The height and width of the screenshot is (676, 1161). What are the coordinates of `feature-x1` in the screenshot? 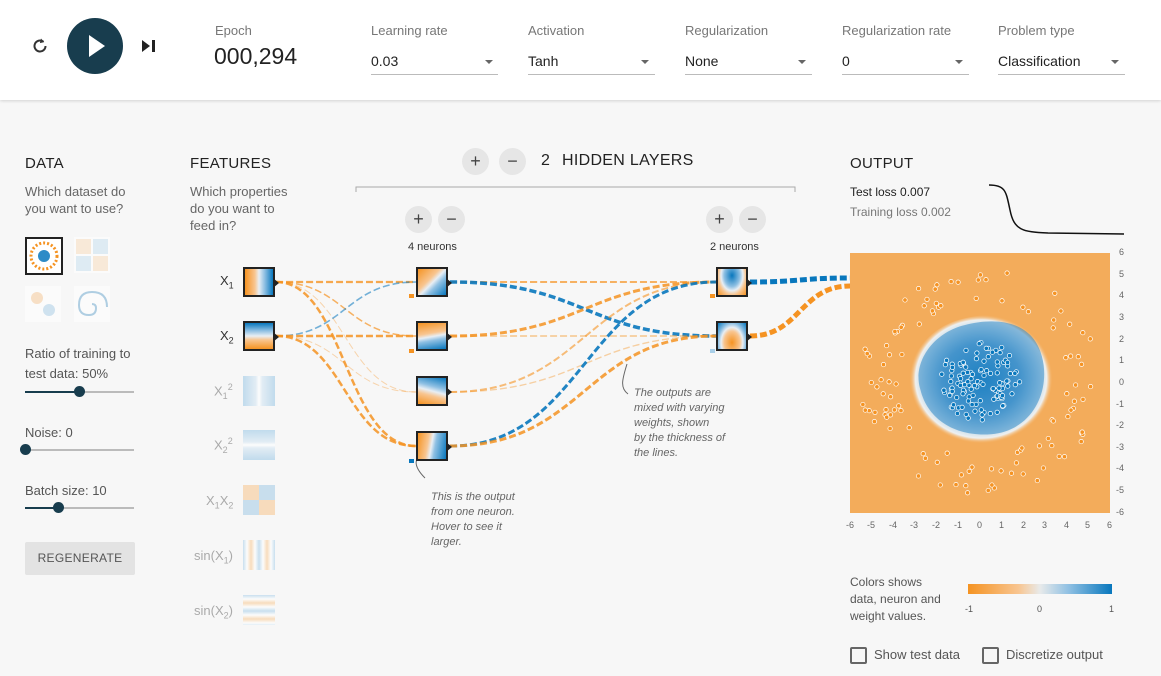 It's located at (261, 282).